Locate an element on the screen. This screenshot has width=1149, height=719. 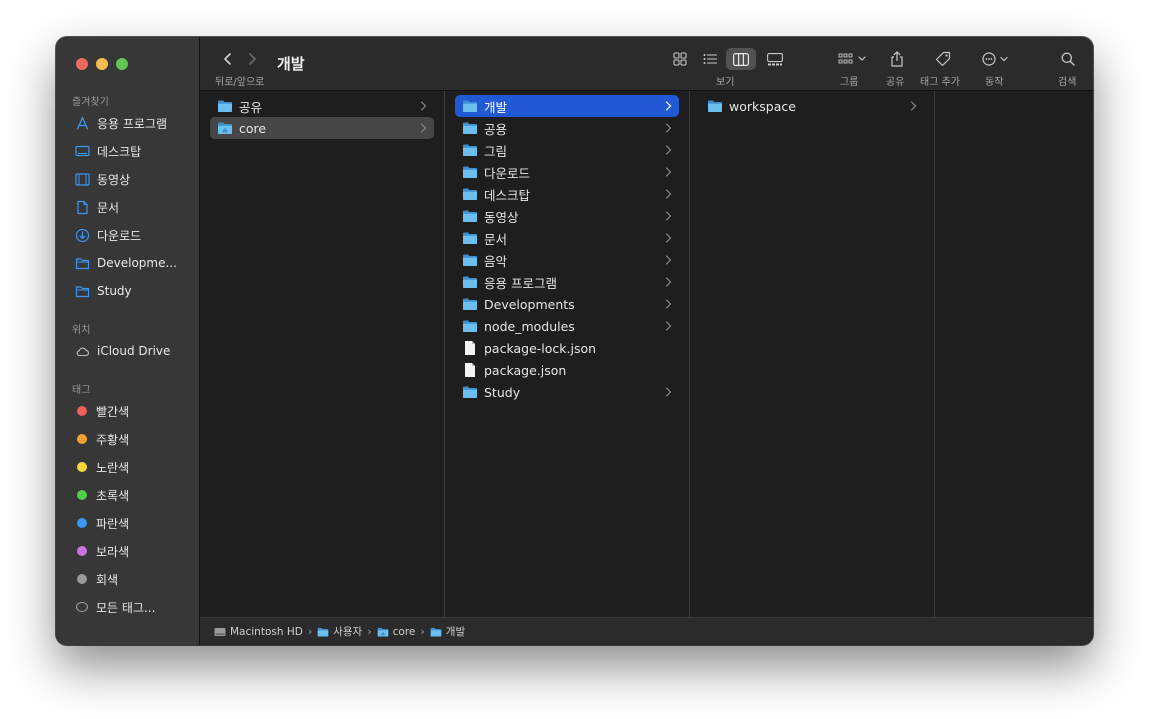
path-segment: core is located at coordinates (396, 631).